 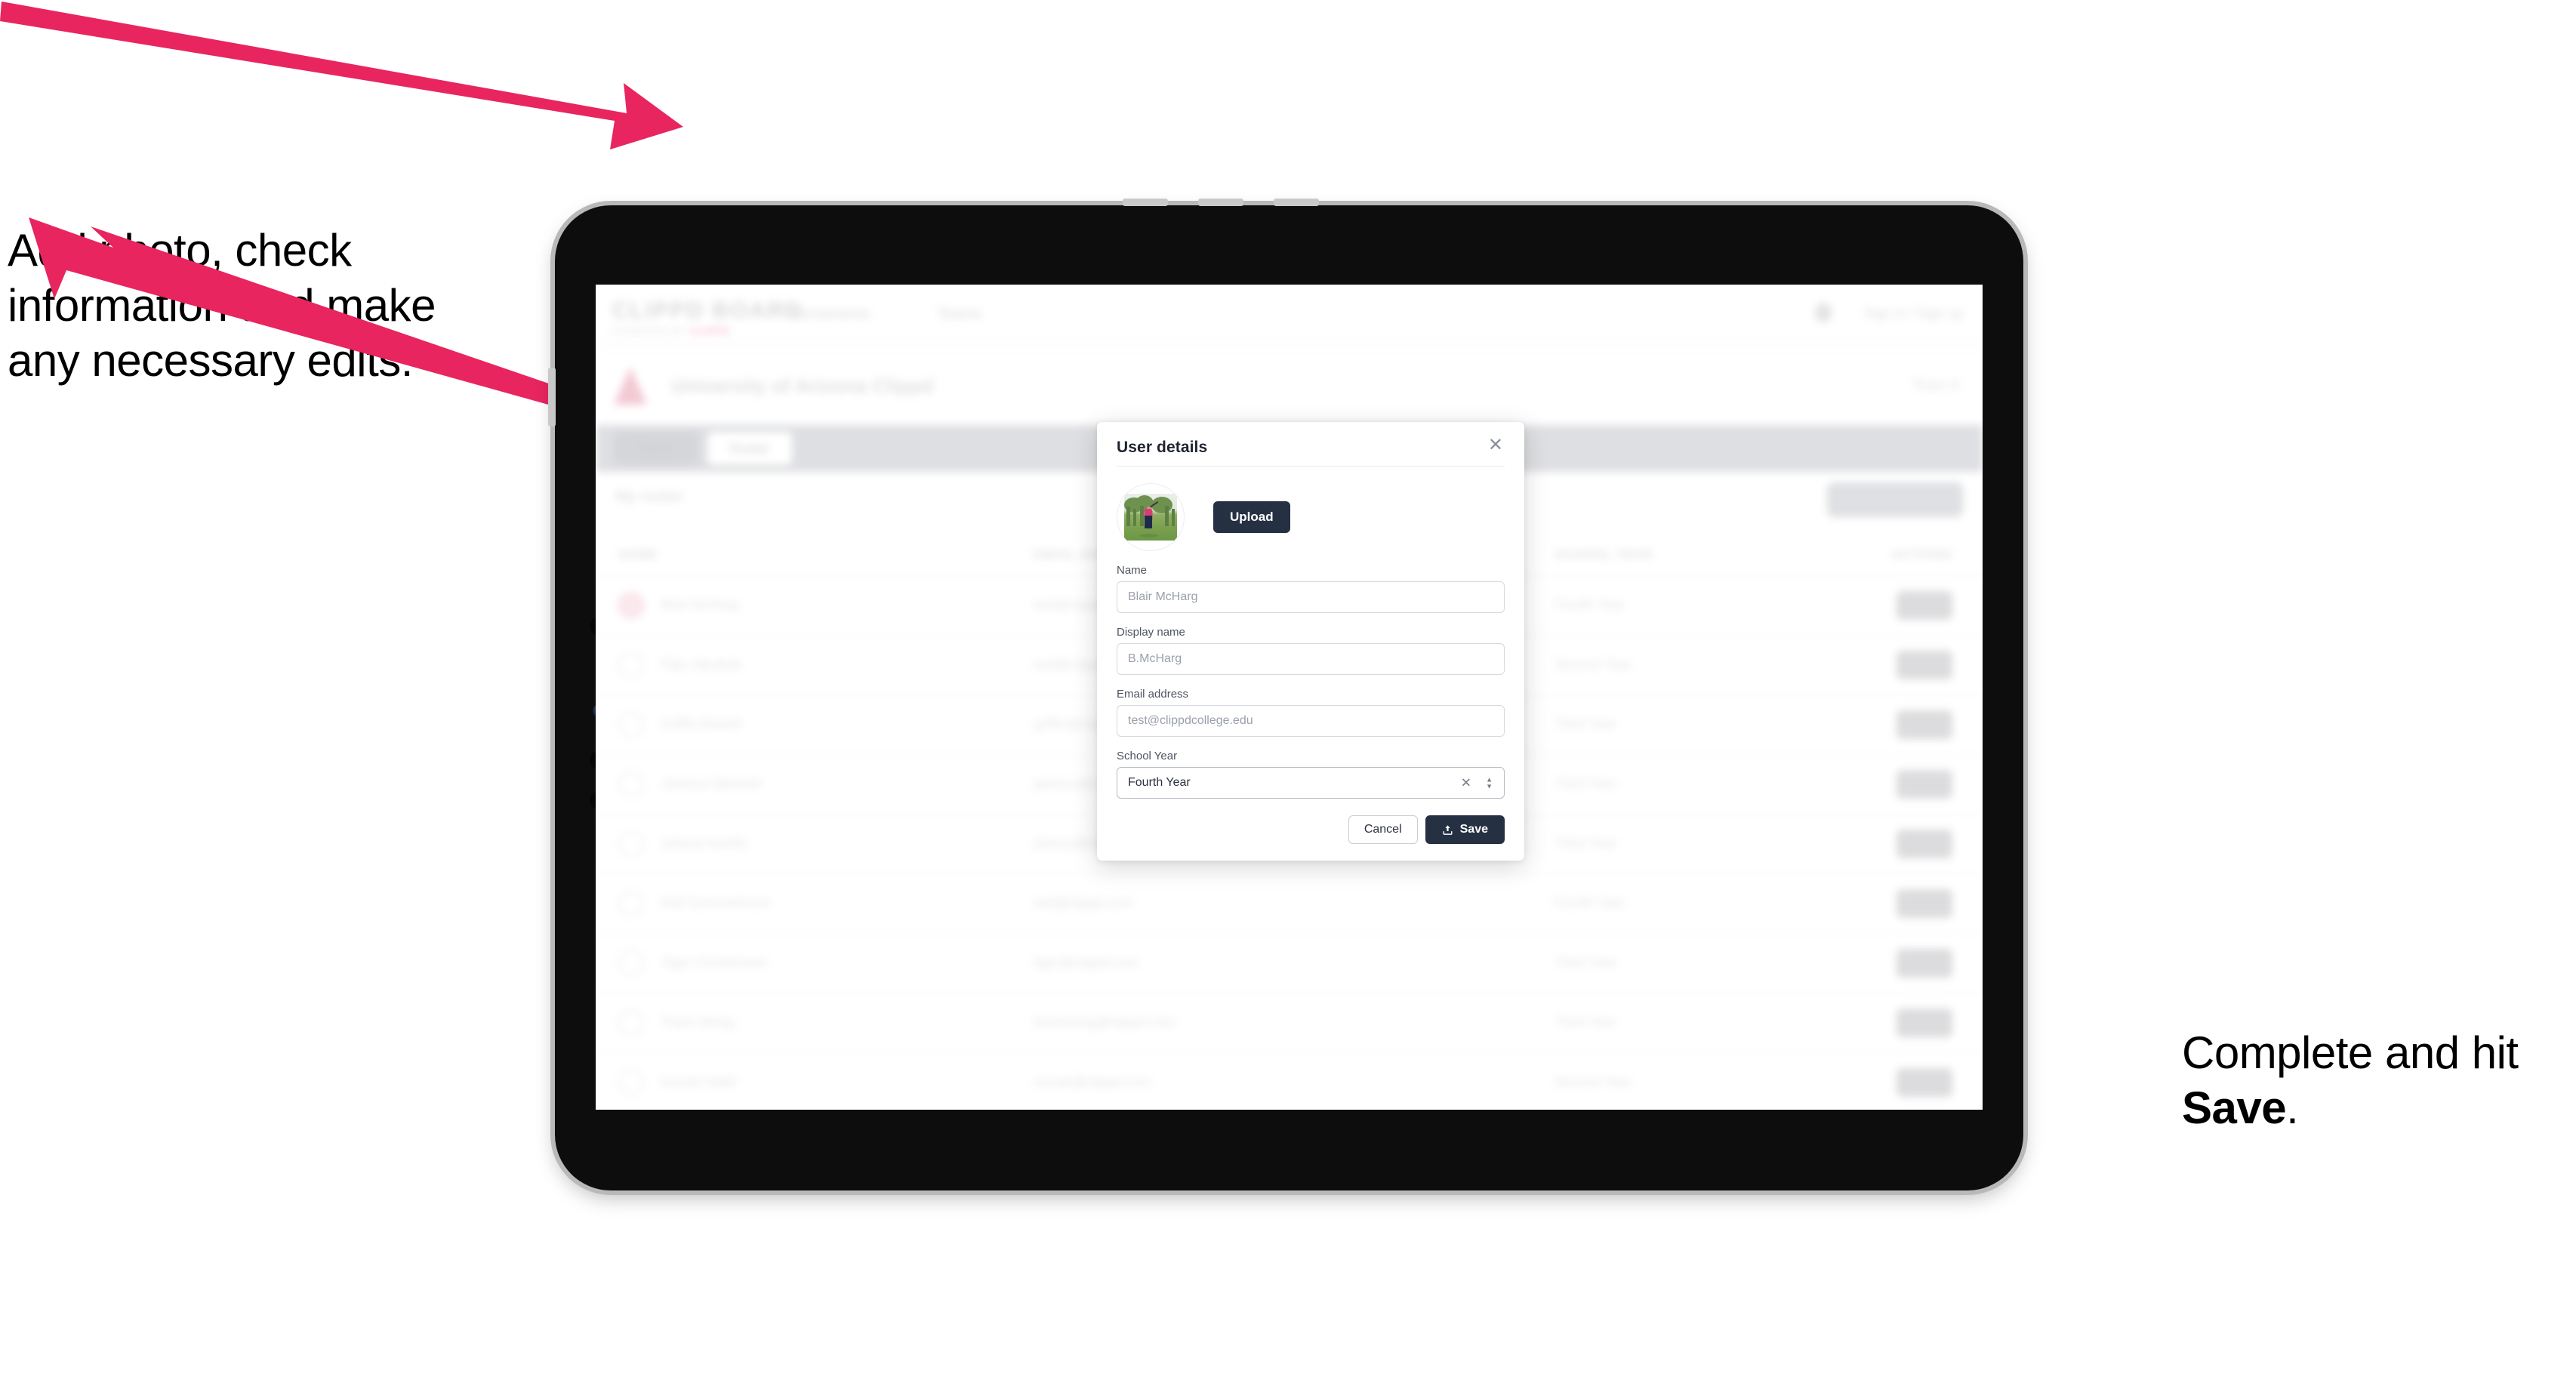 What do you see at coordinates (341, 75) in the screenshot?
I see `left-arrow-icon` at bounding box center [341, 75].